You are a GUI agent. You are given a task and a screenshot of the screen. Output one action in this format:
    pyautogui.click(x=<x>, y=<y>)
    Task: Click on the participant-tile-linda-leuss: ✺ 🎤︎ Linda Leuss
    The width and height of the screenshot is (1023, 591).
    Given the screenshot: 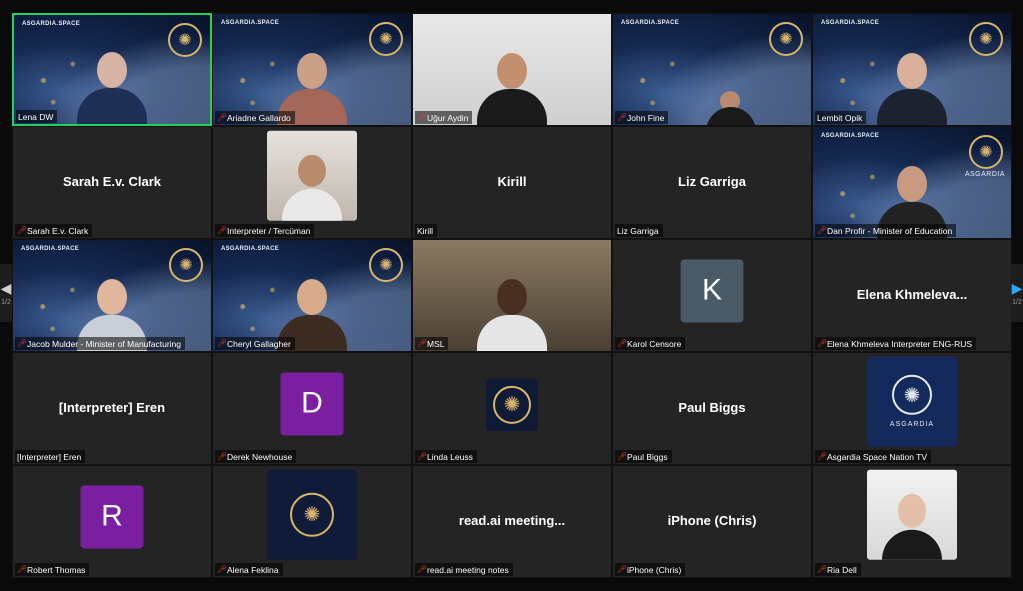 What is the action you would take?
    pyautogui.click(x=512, y=408)
    